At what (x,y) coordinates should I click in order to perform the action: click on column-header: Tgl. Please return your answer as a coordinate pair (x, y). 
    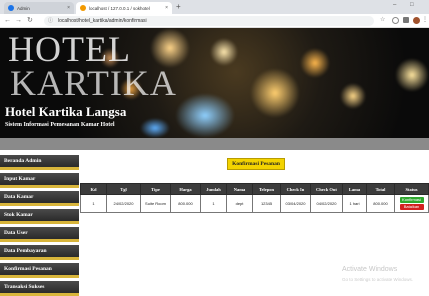
    Looking at the image, I should click on (123, 189).